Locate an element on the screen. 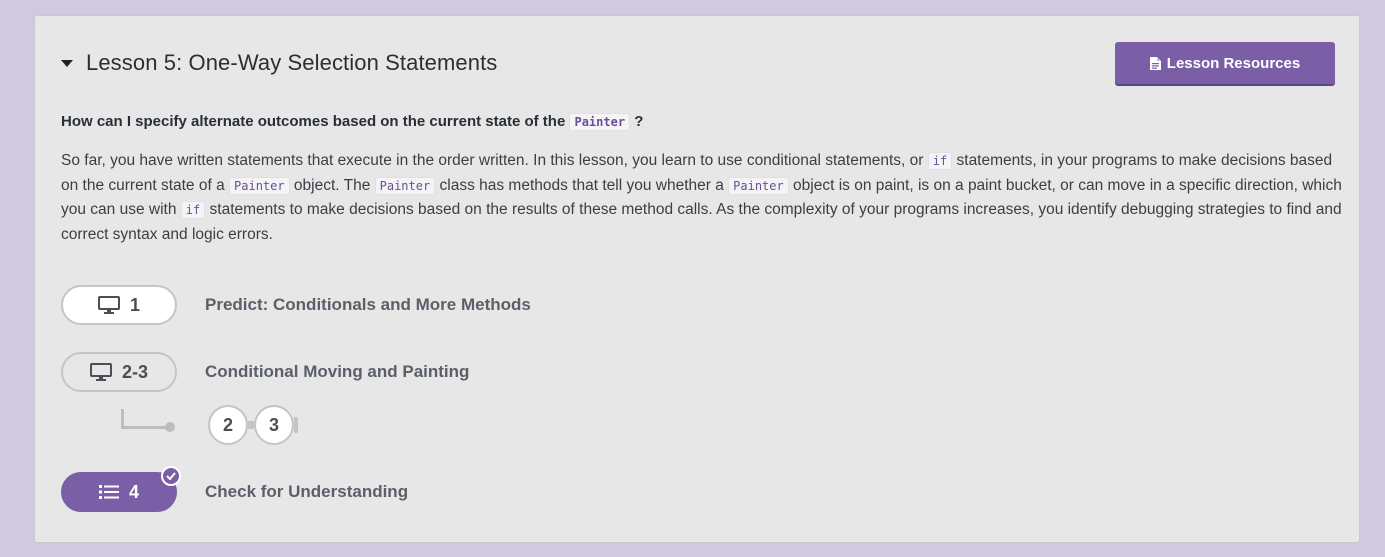 Image resolution: width=1385 pixels, height=557 pixels. level-row-4: 4 Check for Understanding is located at coordinates (234, 489).